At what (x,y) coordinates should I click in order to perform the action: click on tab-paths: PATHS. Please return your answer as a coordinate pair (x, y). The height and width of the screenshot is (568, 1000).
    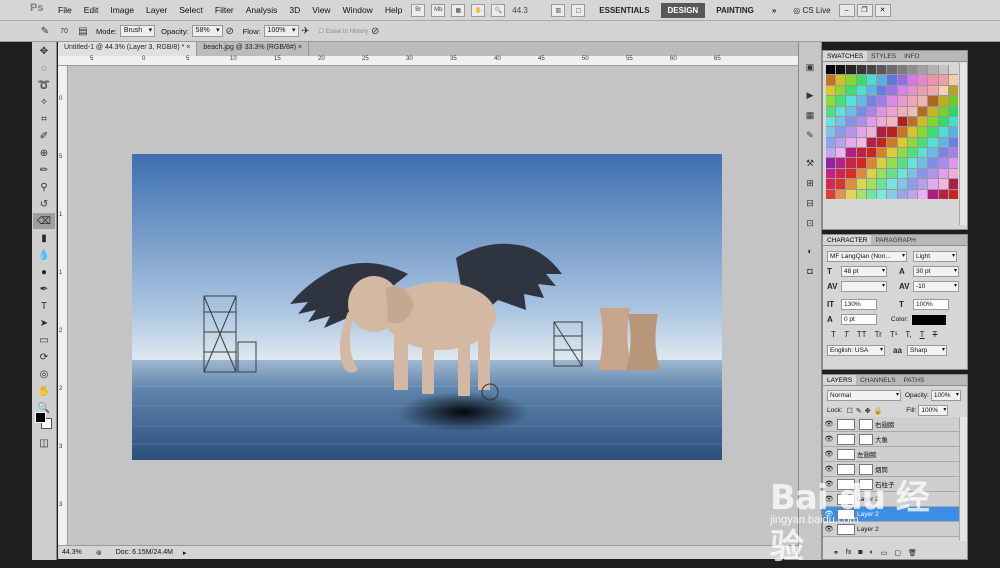
    Looking at the image, I should click on (914, 380).